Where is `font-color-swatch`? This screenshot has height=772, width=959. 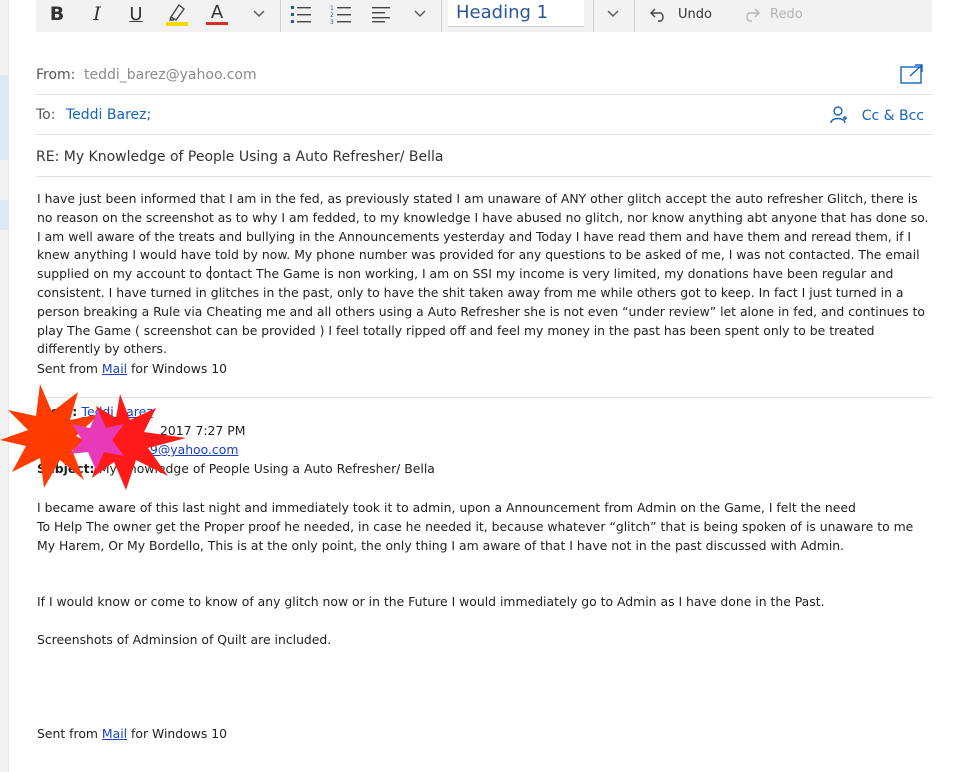 font-color-swatch is located at coordinates (217, 23).